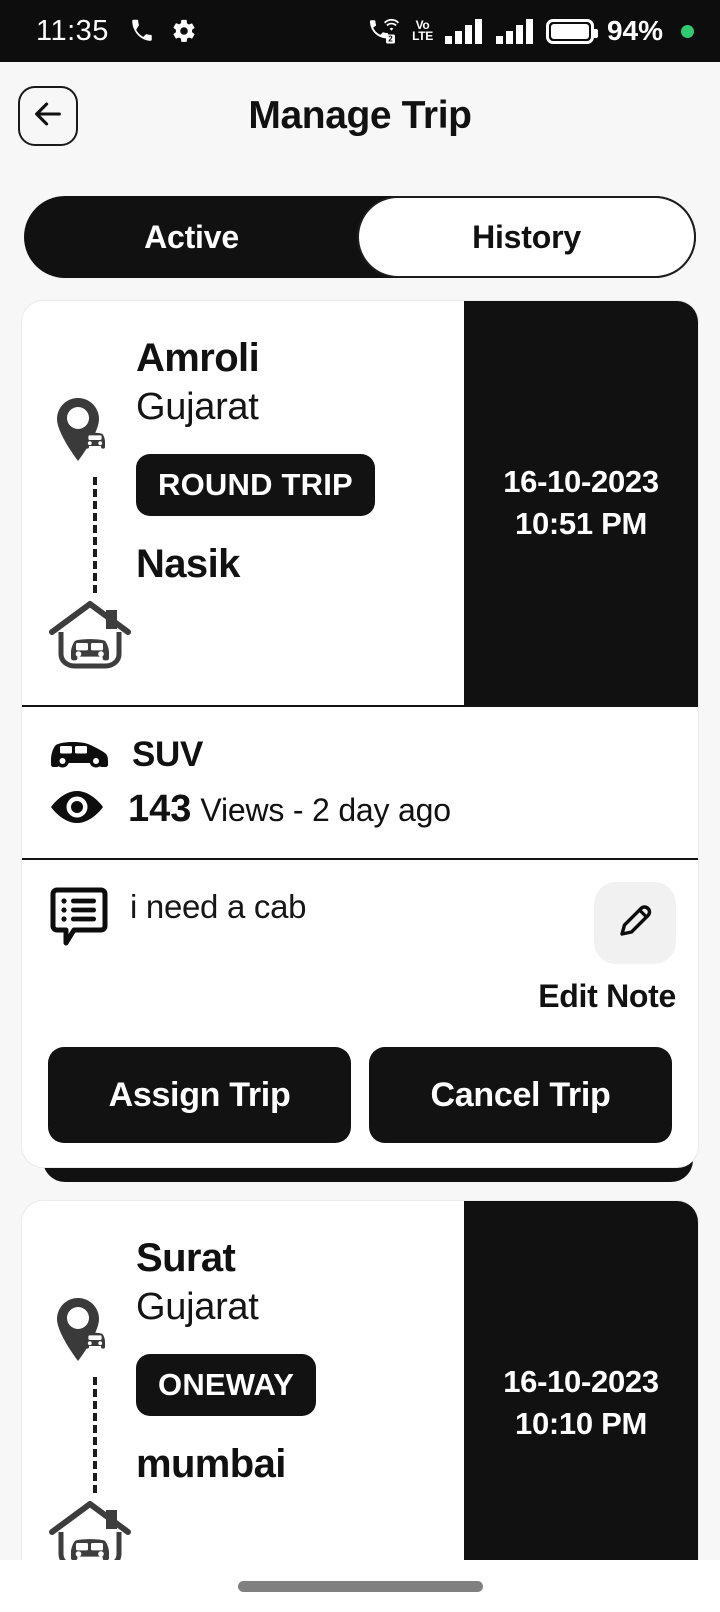 The image size is (720, 1612). What do you see at coordinates (188, 563) in the screenshot?
I see `destination-city: Nasik` at bounding box center [188, 563].